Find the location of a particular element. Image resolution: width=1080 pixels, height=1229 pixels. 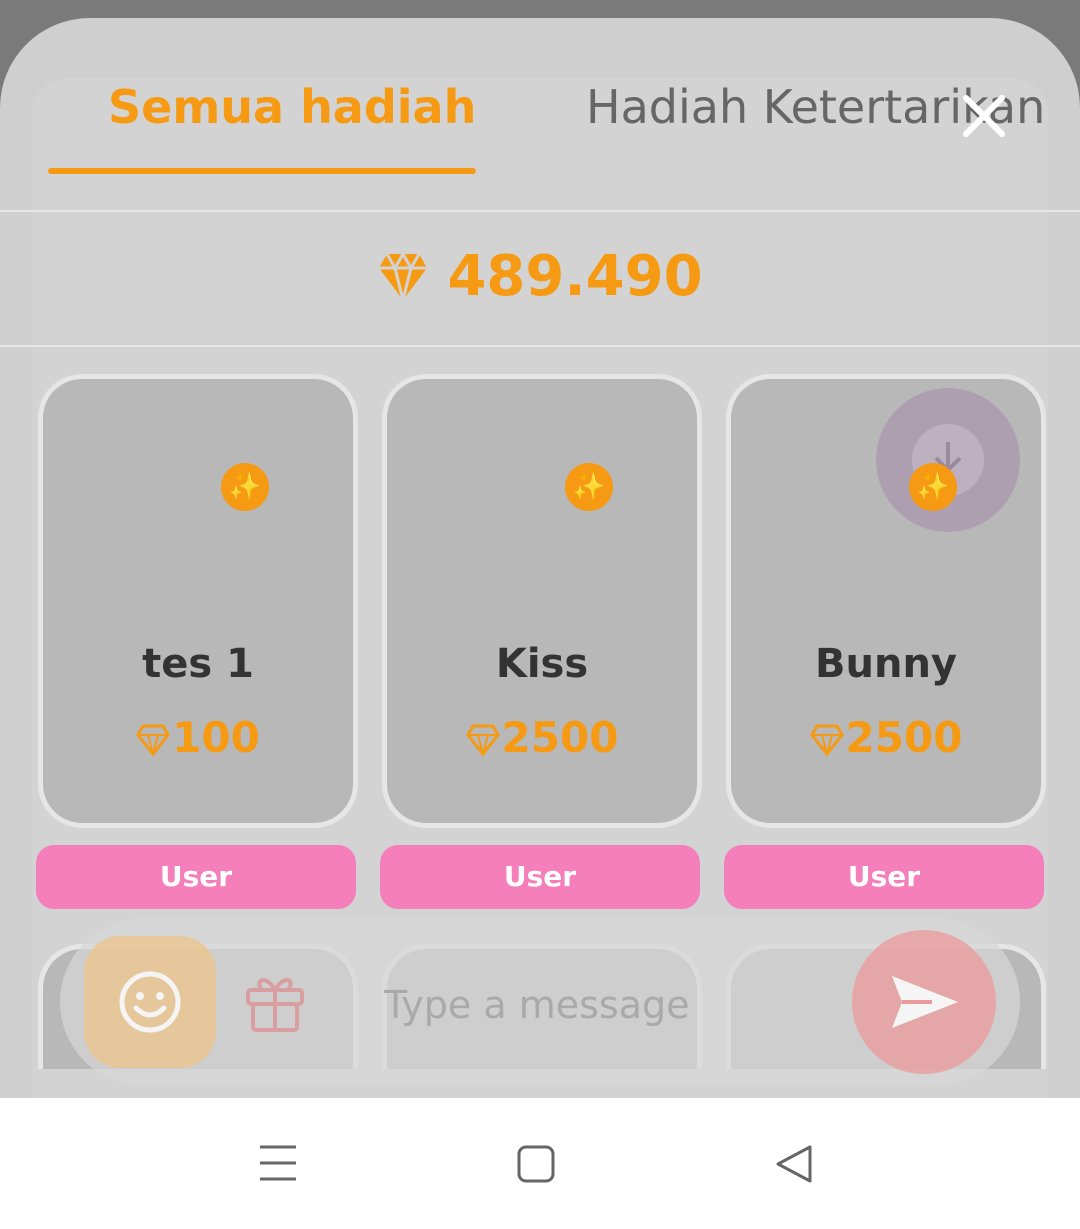

system-nav-bar is located at coordinates (540, 1163).